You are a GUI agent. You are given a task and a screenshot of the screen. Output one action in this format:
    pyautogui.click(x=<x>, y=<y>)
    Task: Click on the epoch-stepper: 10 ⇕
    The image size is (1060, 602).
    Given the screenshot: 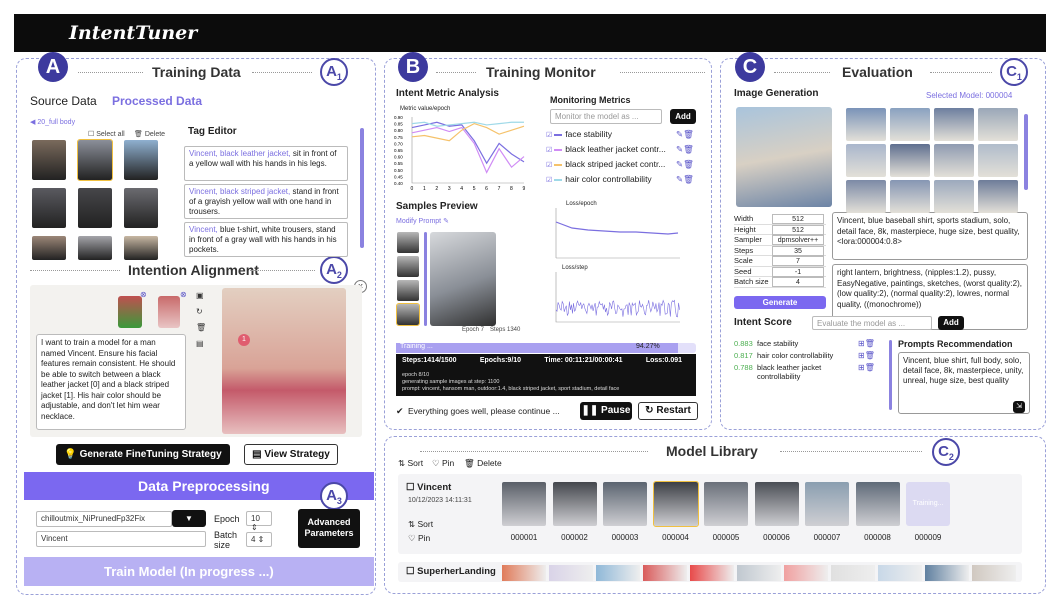 What is the action you would take?
    pyautogui.click(x=259, y=521)
    